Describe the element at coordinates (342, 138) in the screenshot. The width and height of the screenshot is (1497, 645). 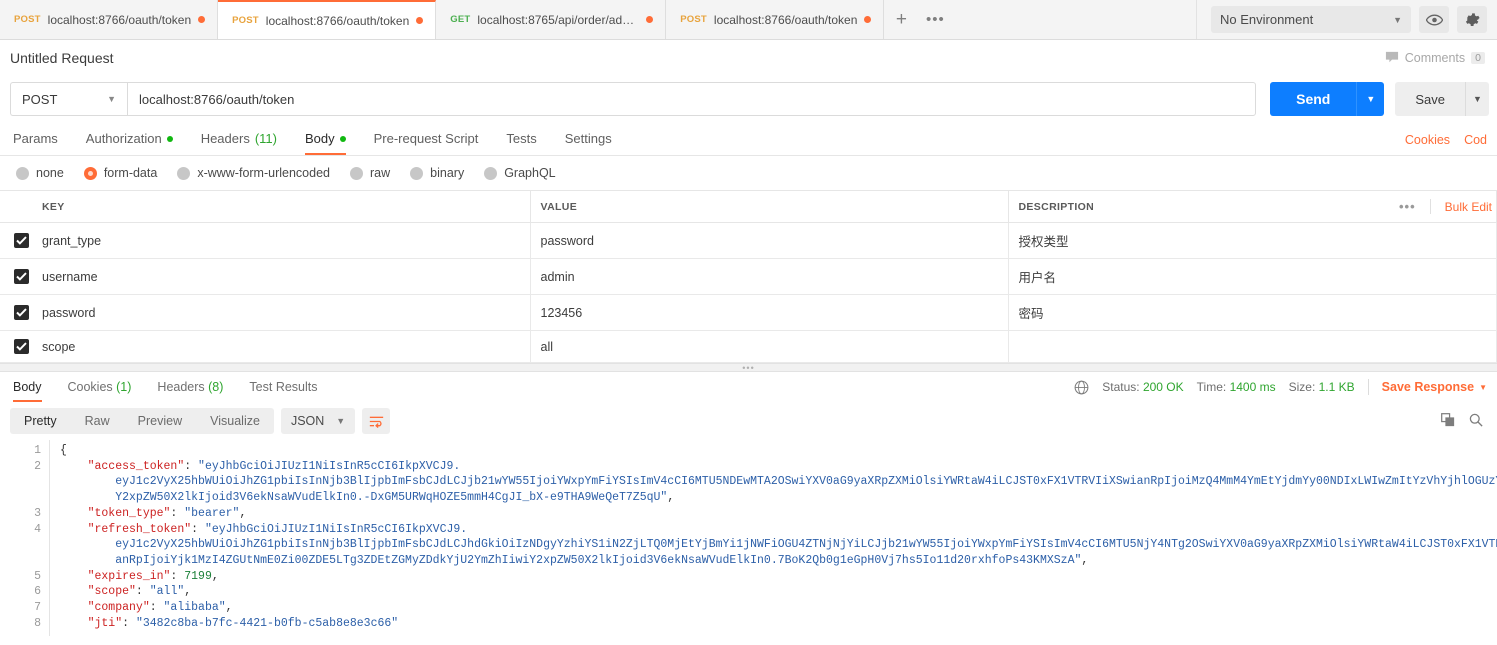
I see `tab-active-indicator-icon` at that location.